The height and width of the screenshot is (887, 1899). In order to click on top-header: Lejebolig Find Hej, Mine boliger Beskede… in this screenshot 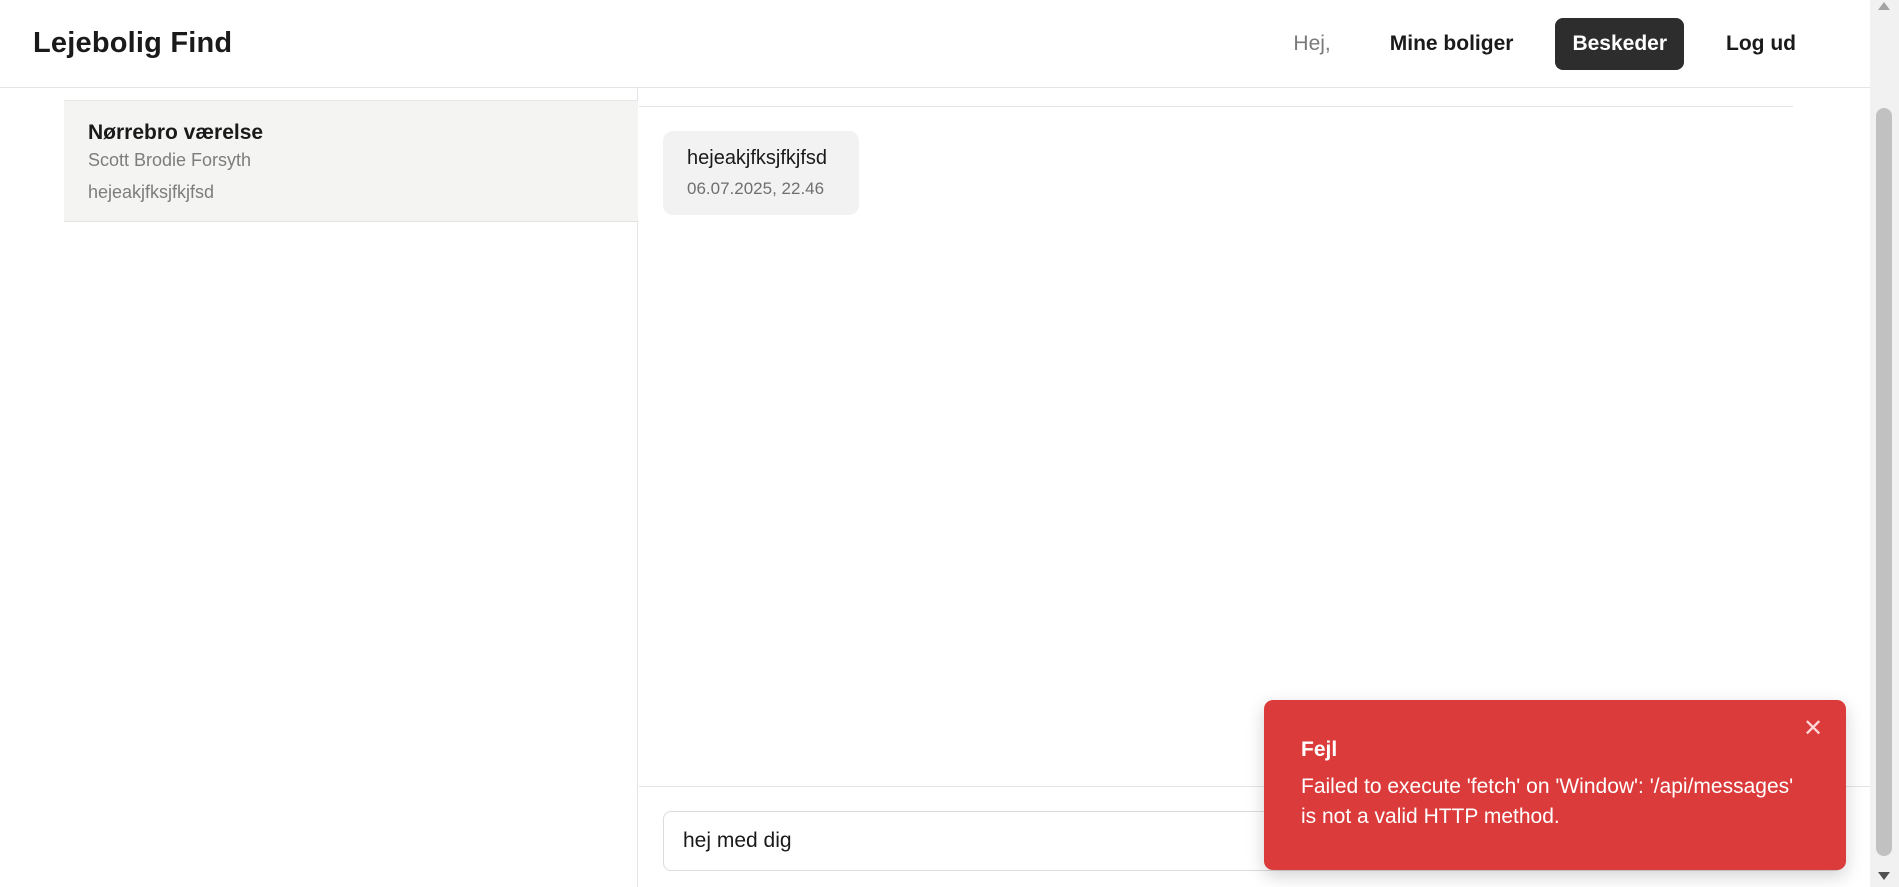, I will do `click(935, 44)`.